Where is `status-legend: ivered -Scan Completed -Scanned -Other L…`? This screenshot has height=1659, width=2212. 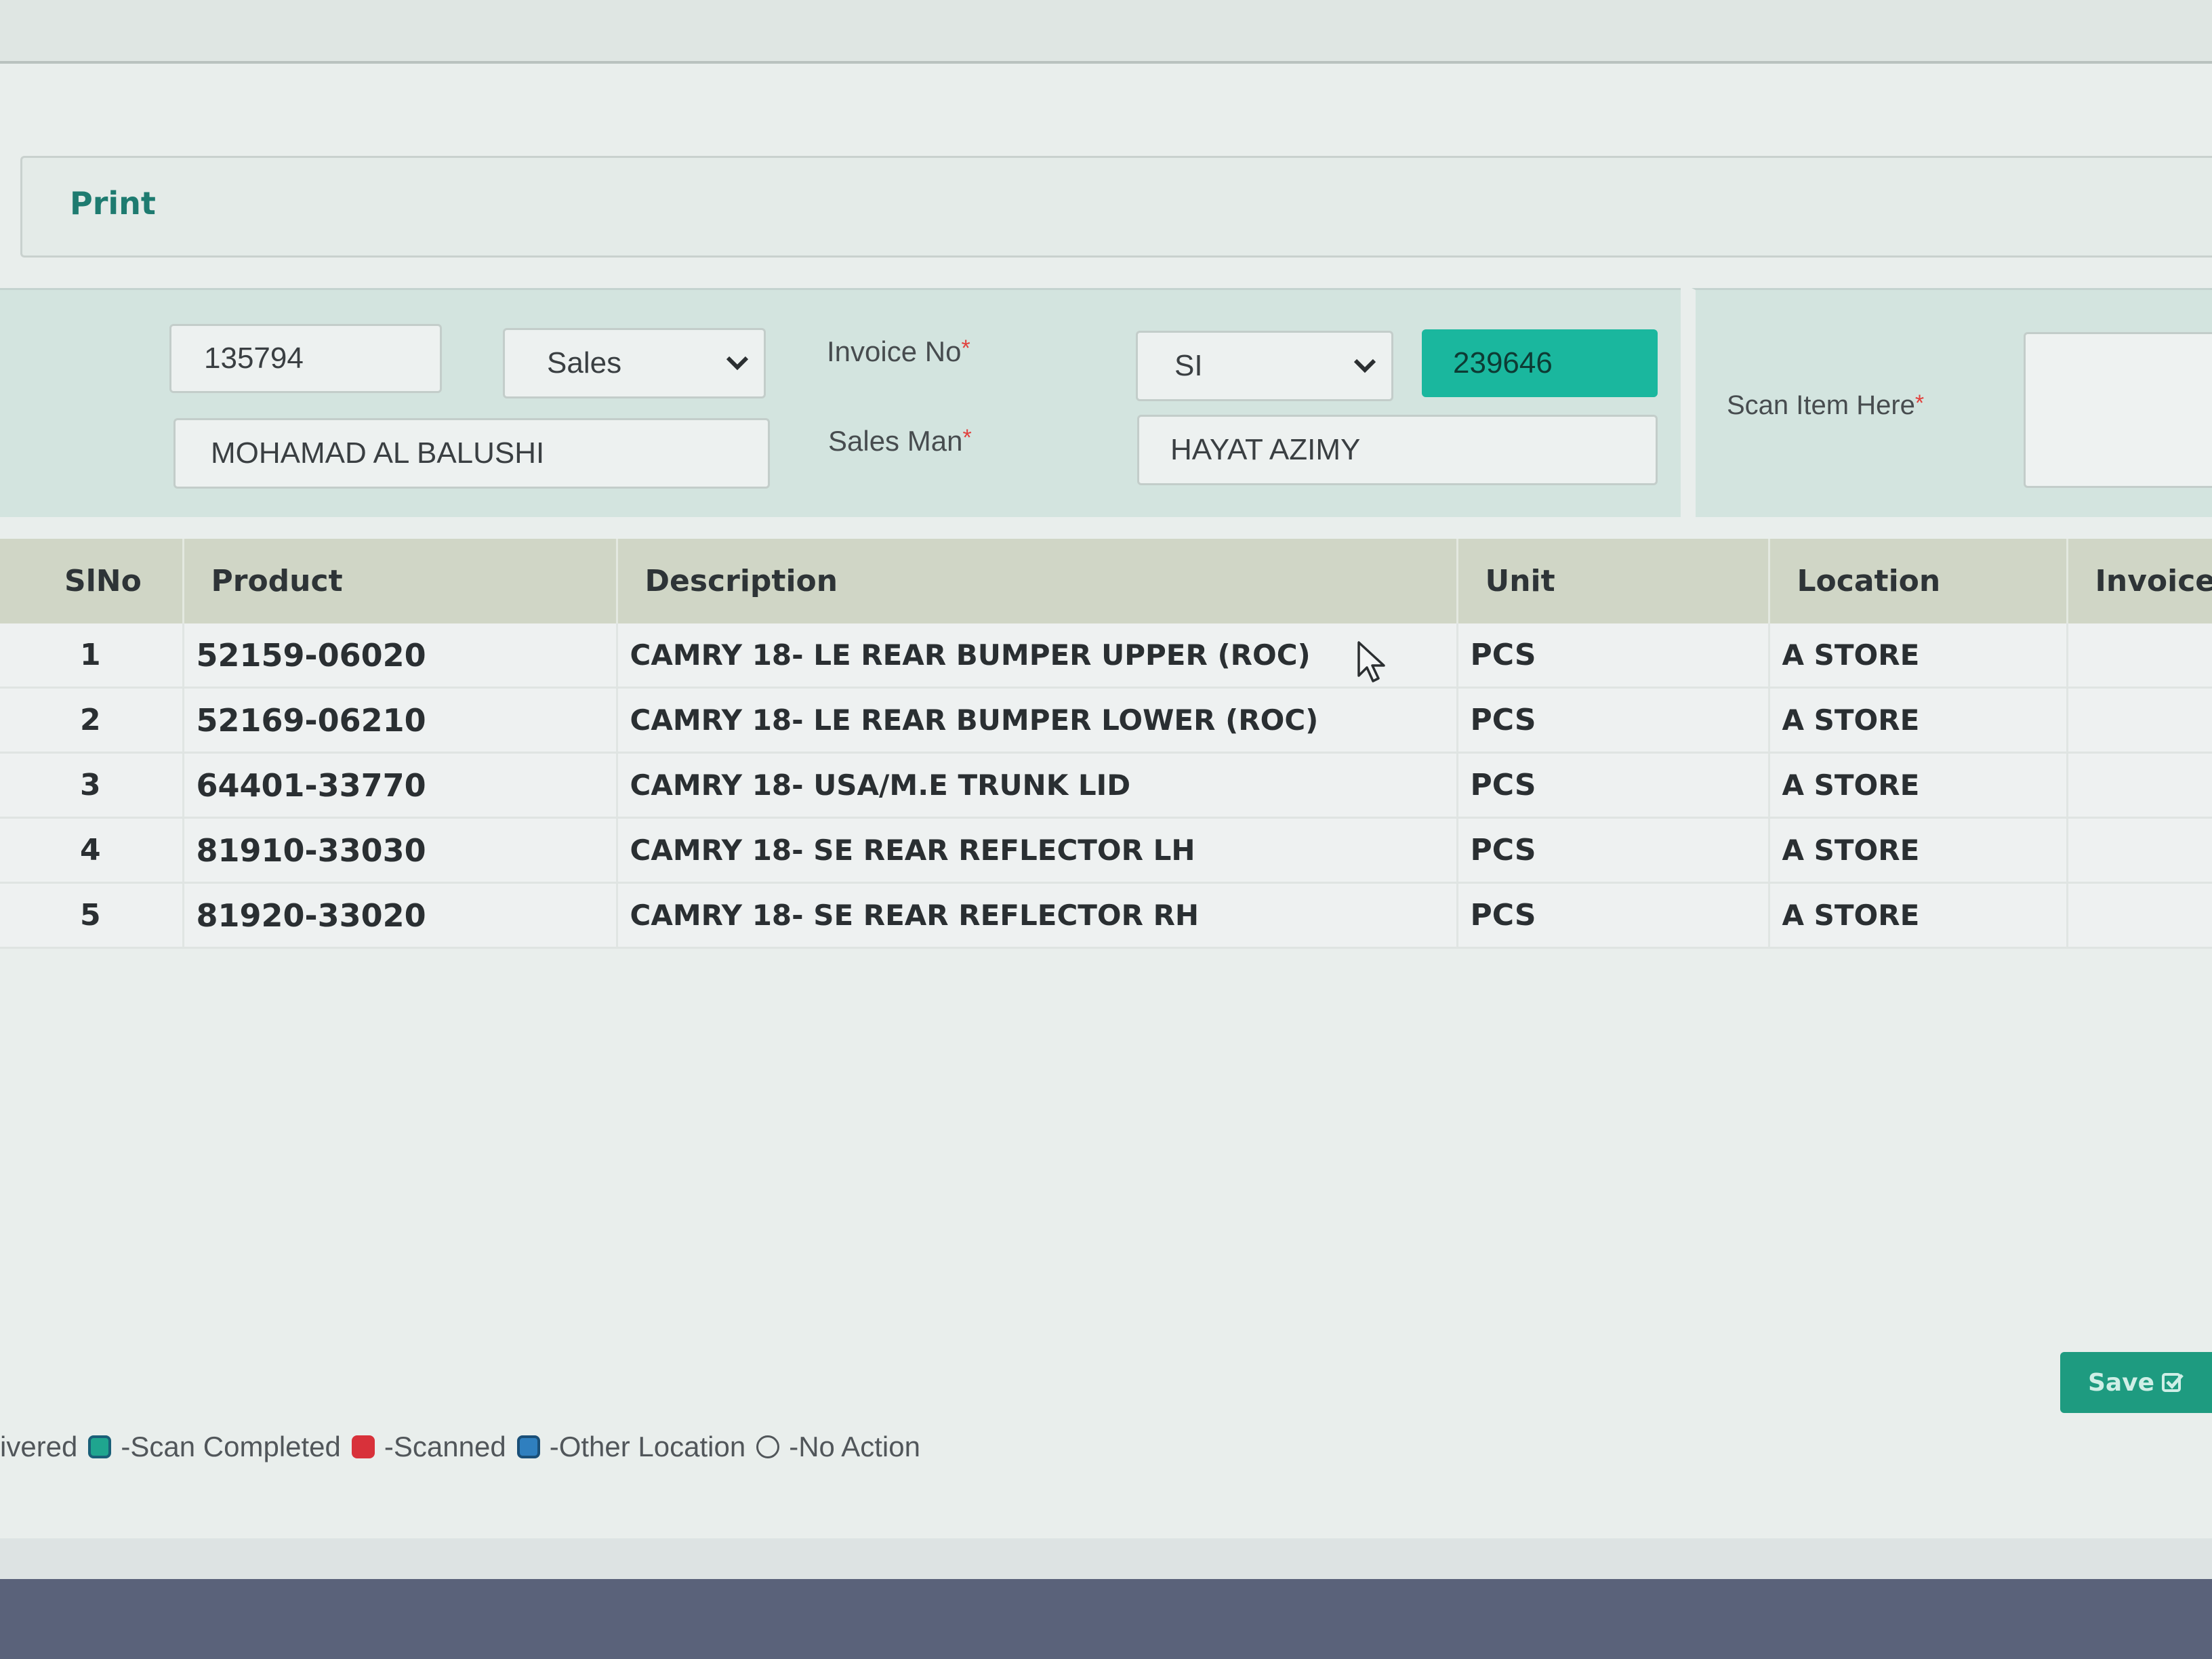 status-legend: ivered -Scan Completed -Scanned -Other L… is located at coordinates (542, 1447).